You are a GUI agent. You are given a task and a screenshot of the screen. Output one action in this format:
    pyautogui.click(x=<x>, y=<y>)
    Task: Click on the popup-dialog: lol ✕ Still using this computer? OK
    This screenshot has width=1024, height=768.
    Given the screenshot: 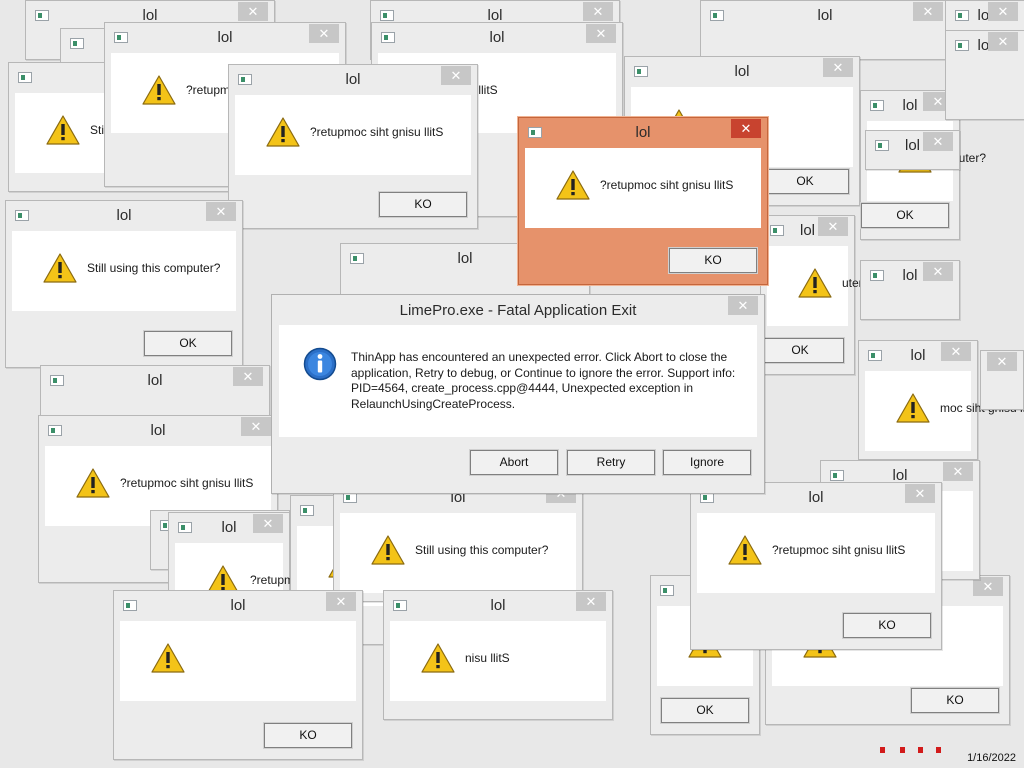 What is the action you would take?
    pyautogui.click(x=124, y=284)
    